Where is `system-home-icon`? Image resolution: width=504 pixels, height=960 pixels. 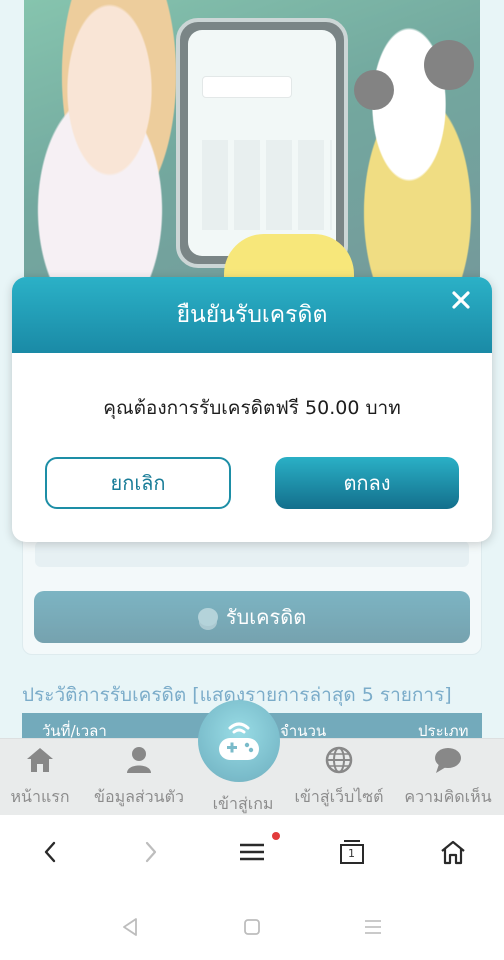
system-home-icon is located at coordinates (252, 927).